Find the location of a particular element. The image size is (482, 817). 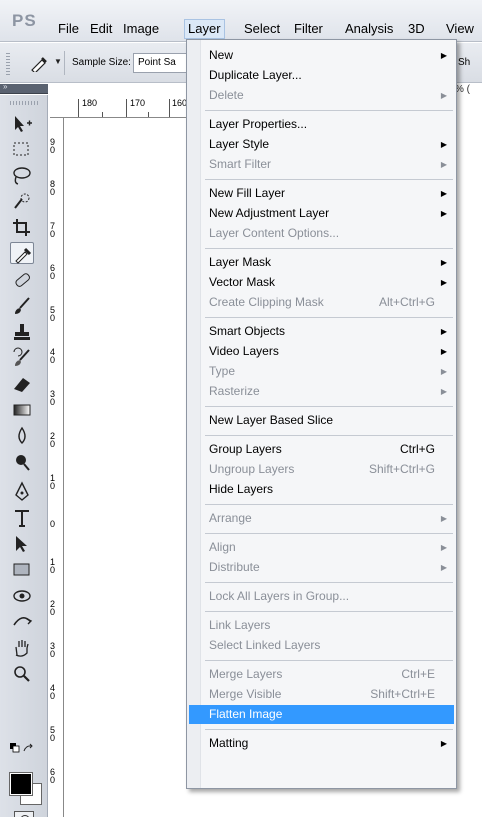

foreground-color-swatch is located at coordinates (21, 784).